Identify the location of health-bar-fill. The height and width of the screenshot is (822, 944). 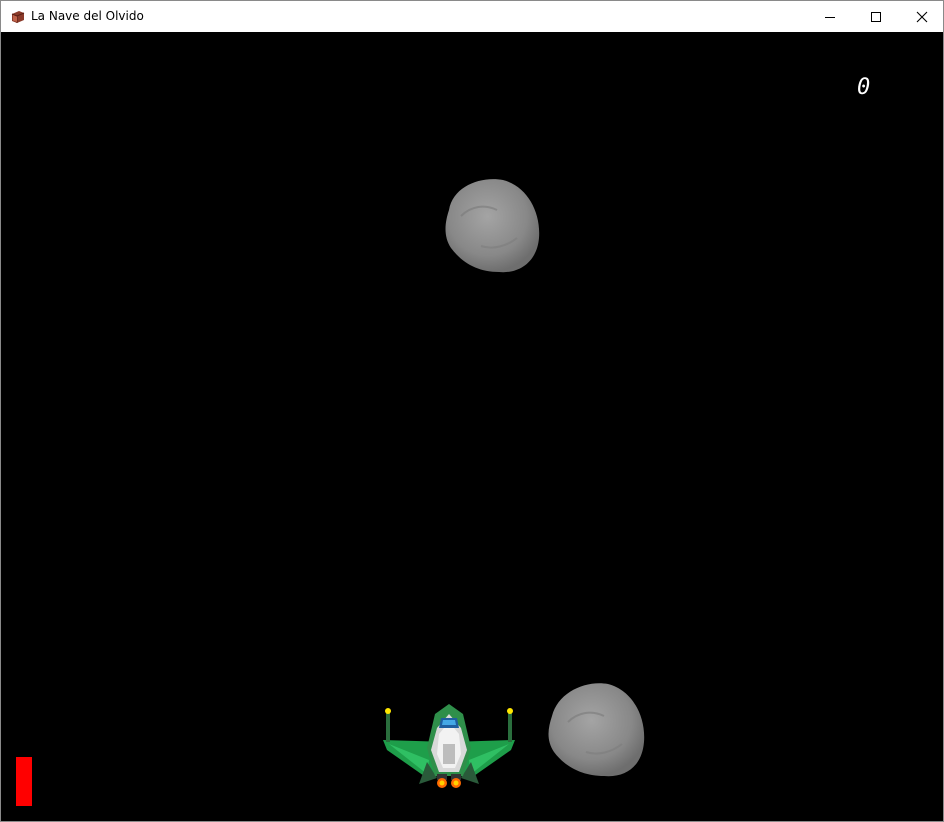
(24, 781).